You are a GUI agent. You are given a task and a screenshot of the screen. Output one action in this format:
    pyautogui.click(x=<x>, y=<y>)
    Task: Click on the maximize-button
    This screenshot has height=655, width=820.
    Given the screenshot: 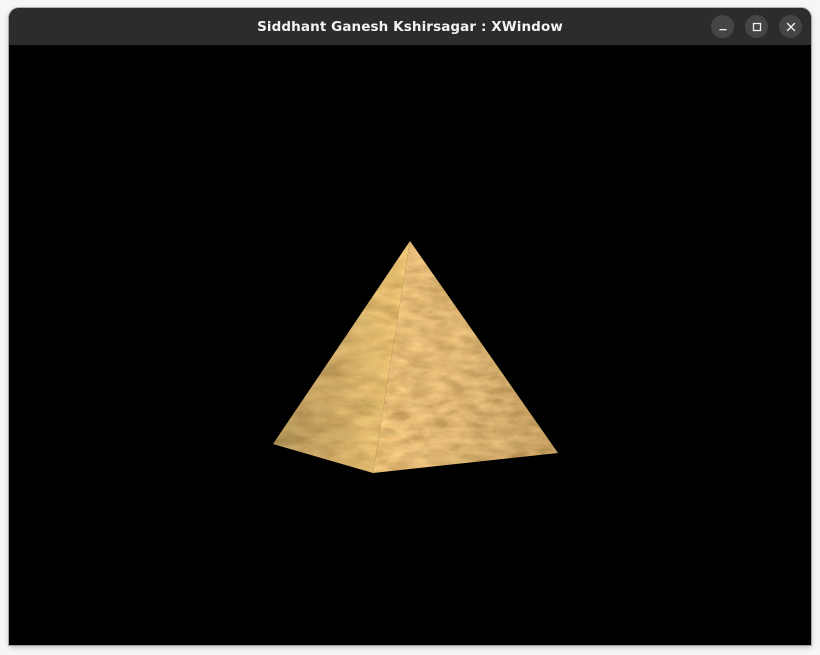 What is the action you would take?
    pyautogui.click(x=756, y=26)
    